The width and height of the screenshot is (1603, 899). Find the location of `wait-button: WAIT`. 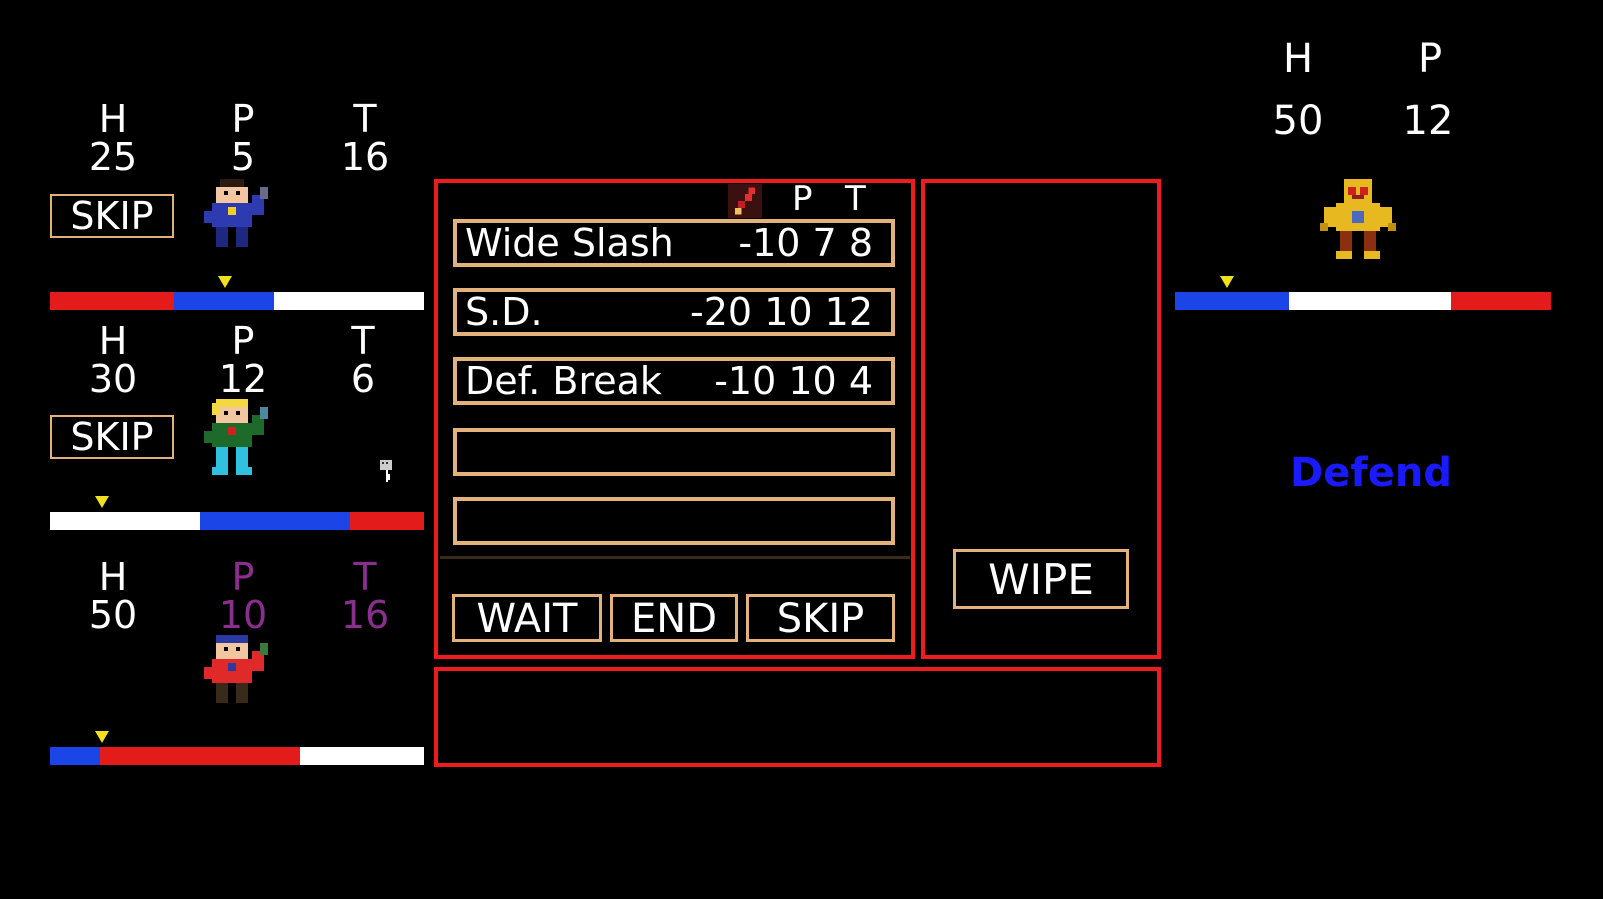

wait-button: WAIT is located at coordinates (527, 618).